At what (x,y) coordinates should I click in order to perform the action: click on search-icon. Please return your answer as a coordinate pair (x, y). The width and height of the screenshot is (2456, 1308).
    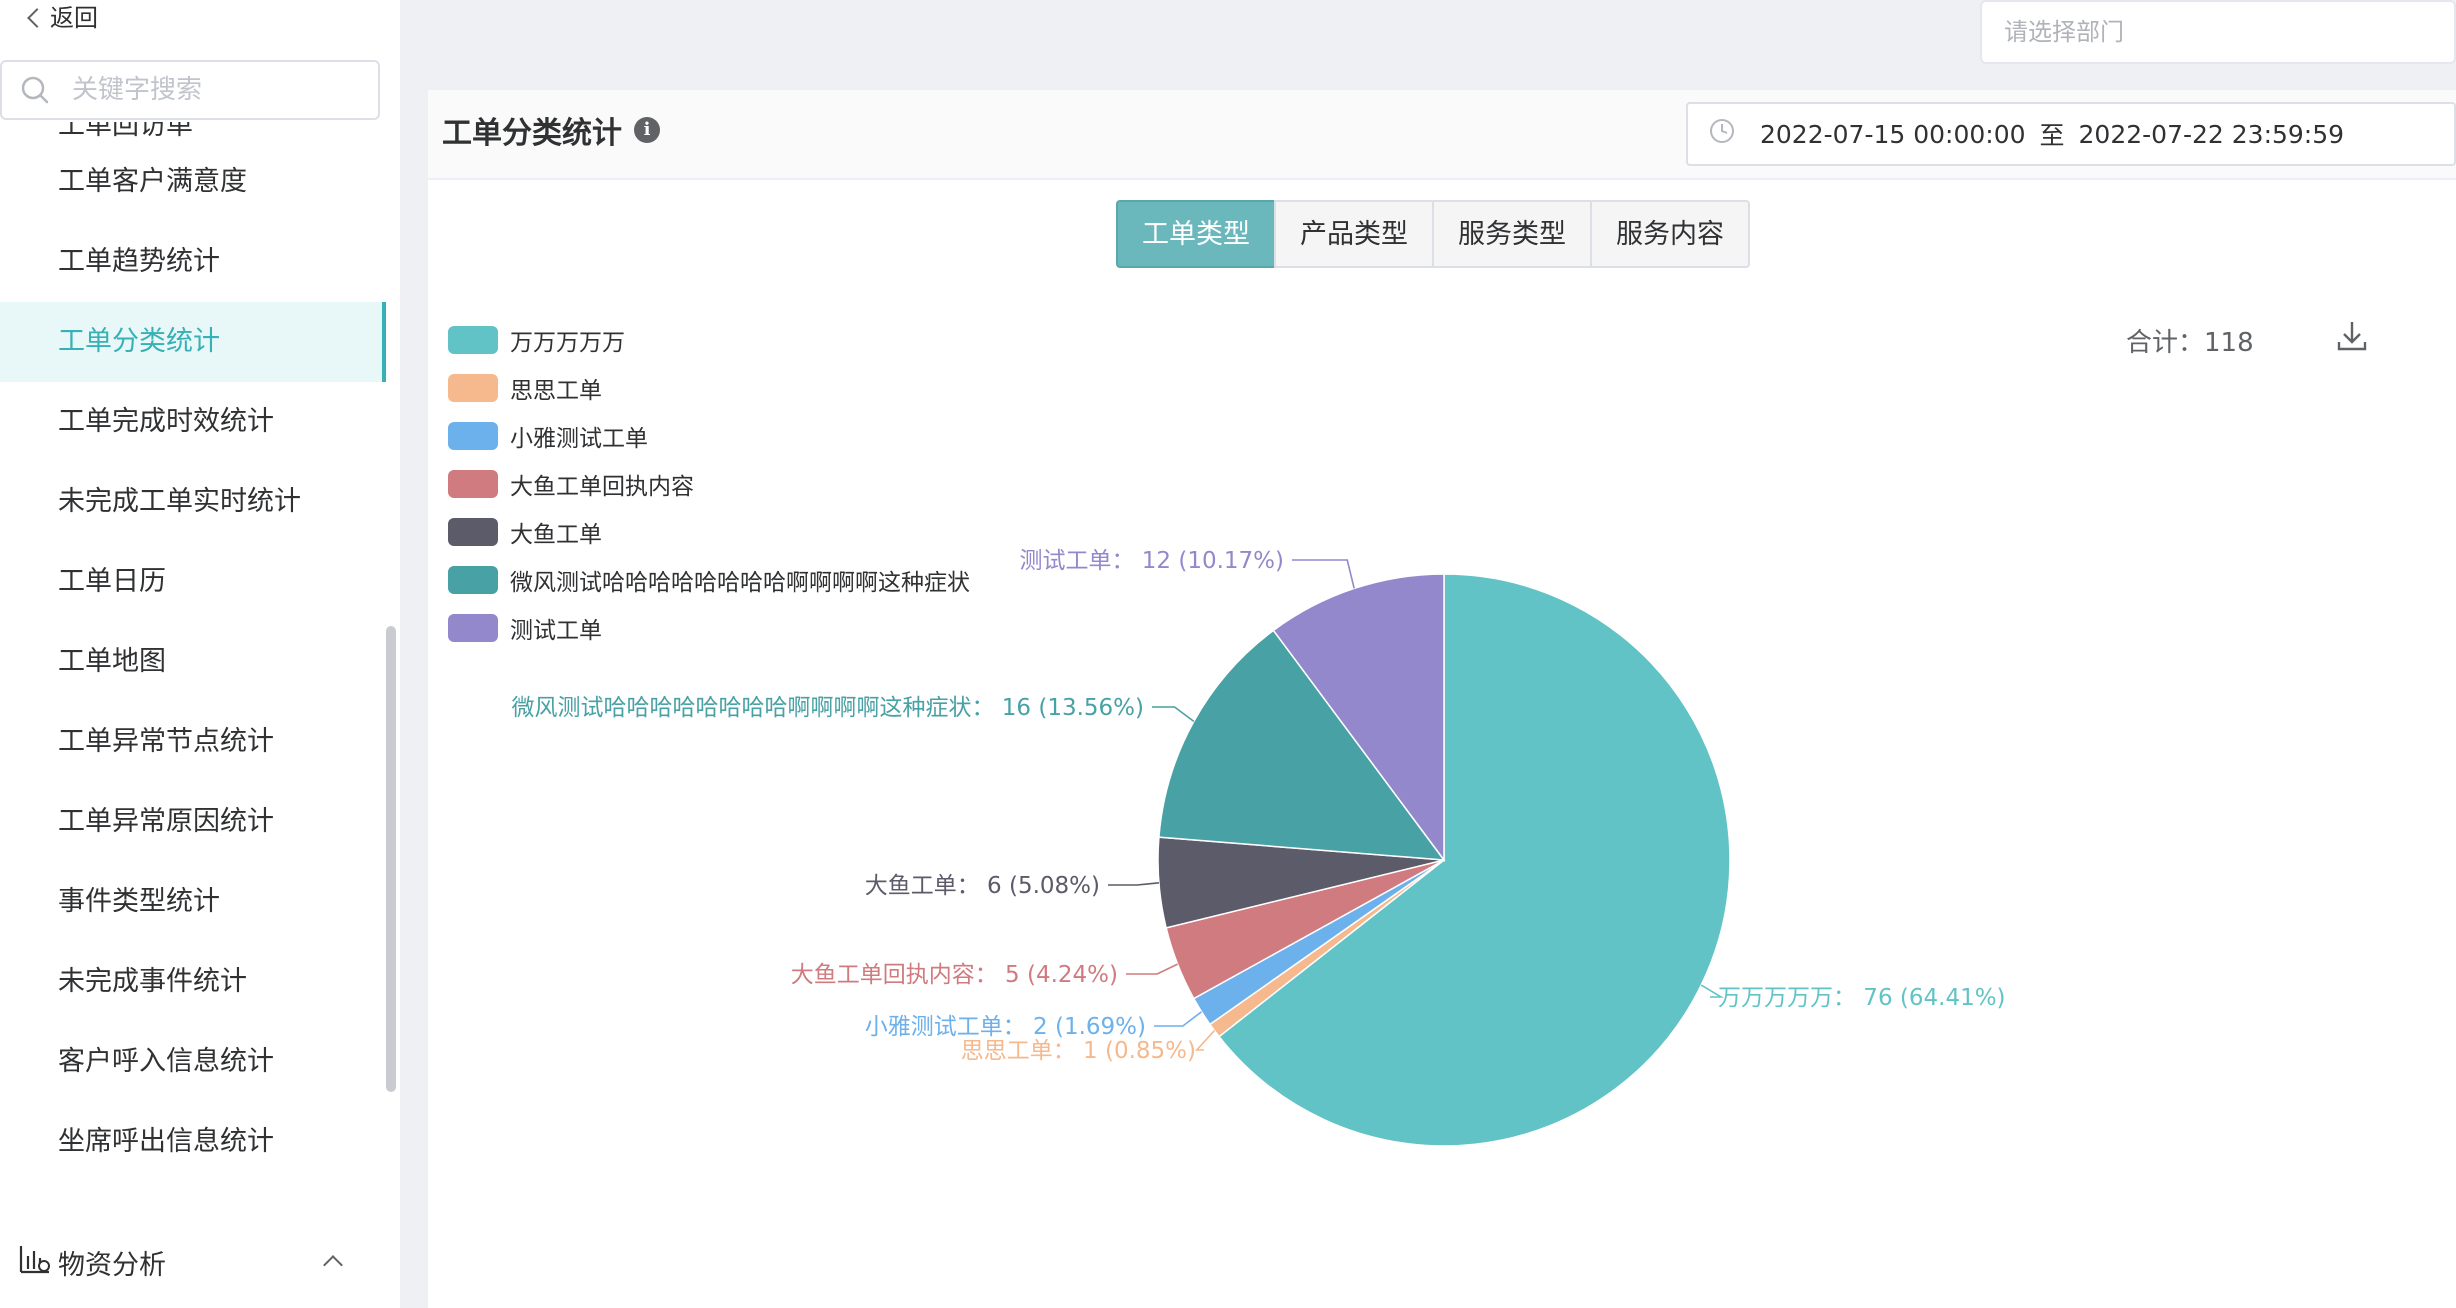
    Looking at the image, I should click on (35, 90).